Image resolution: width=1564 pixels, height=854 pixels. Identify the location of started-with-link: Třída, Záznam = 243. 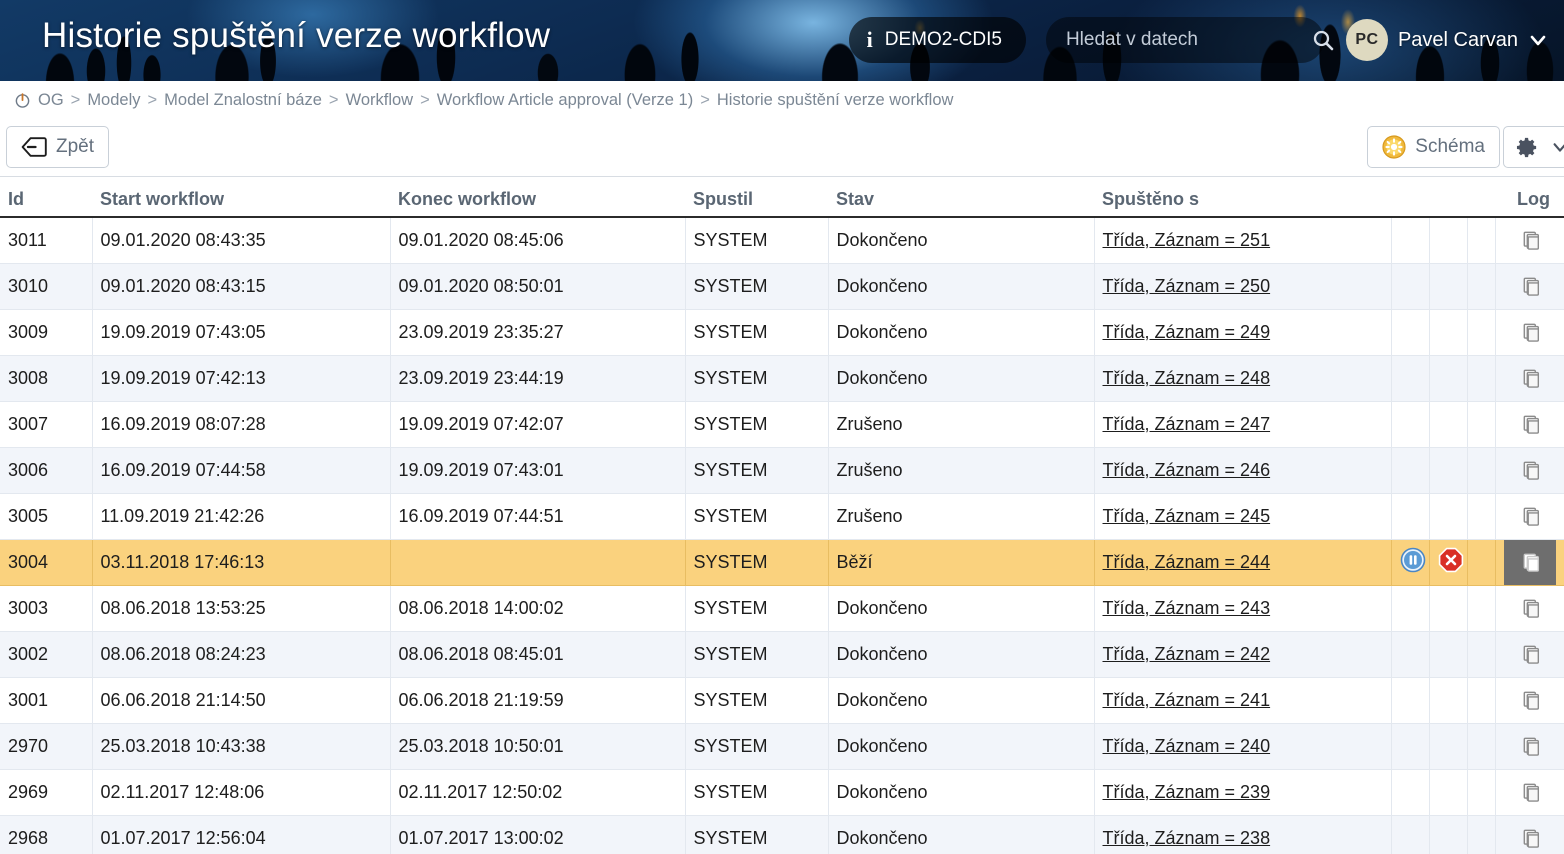
(1187, 608).